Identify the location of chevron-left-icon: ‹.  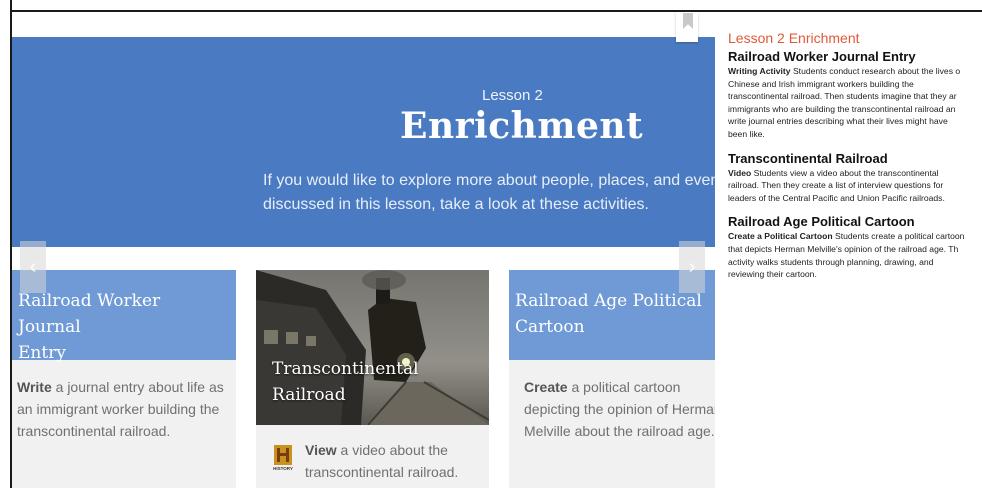
(33, 267).